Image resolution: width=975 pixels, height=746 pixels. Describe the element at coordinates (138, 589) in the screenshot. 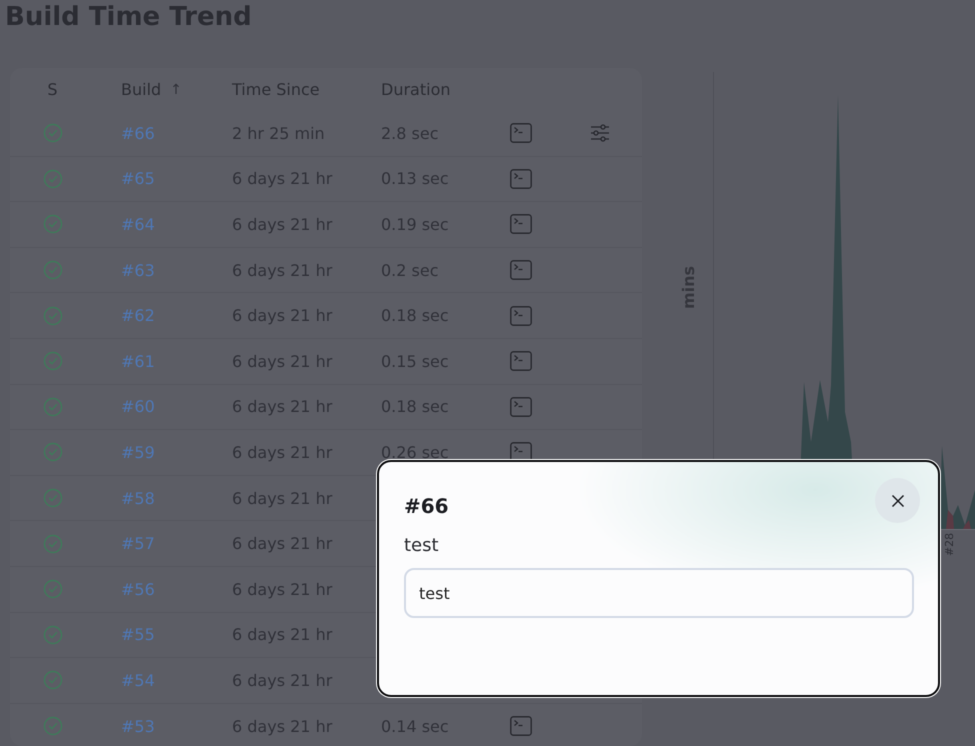

I see `build-link: #56` at that location.